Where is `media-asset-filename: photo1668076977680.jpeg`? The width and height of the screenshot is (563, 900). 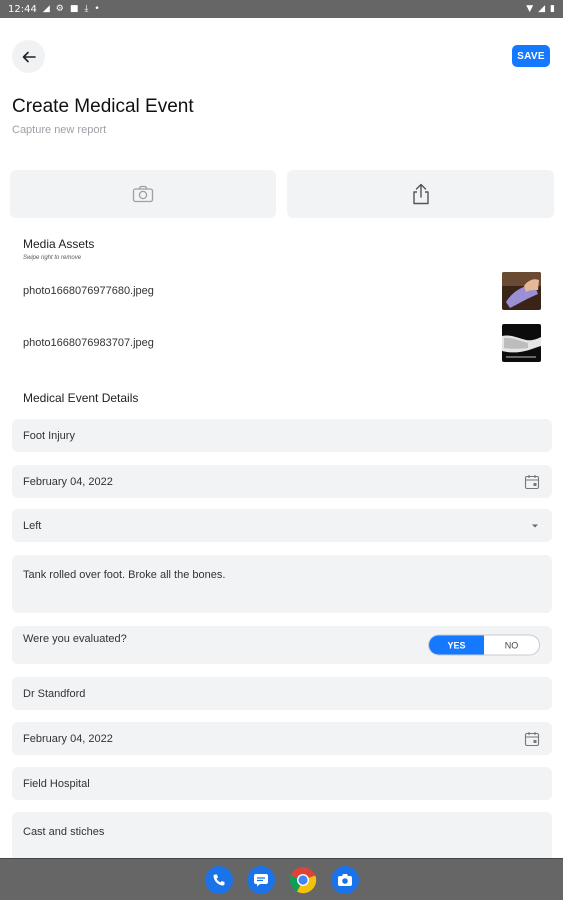
media-asset-filename: photo1668076977680.jpeg is located at coordinates (88, 291).